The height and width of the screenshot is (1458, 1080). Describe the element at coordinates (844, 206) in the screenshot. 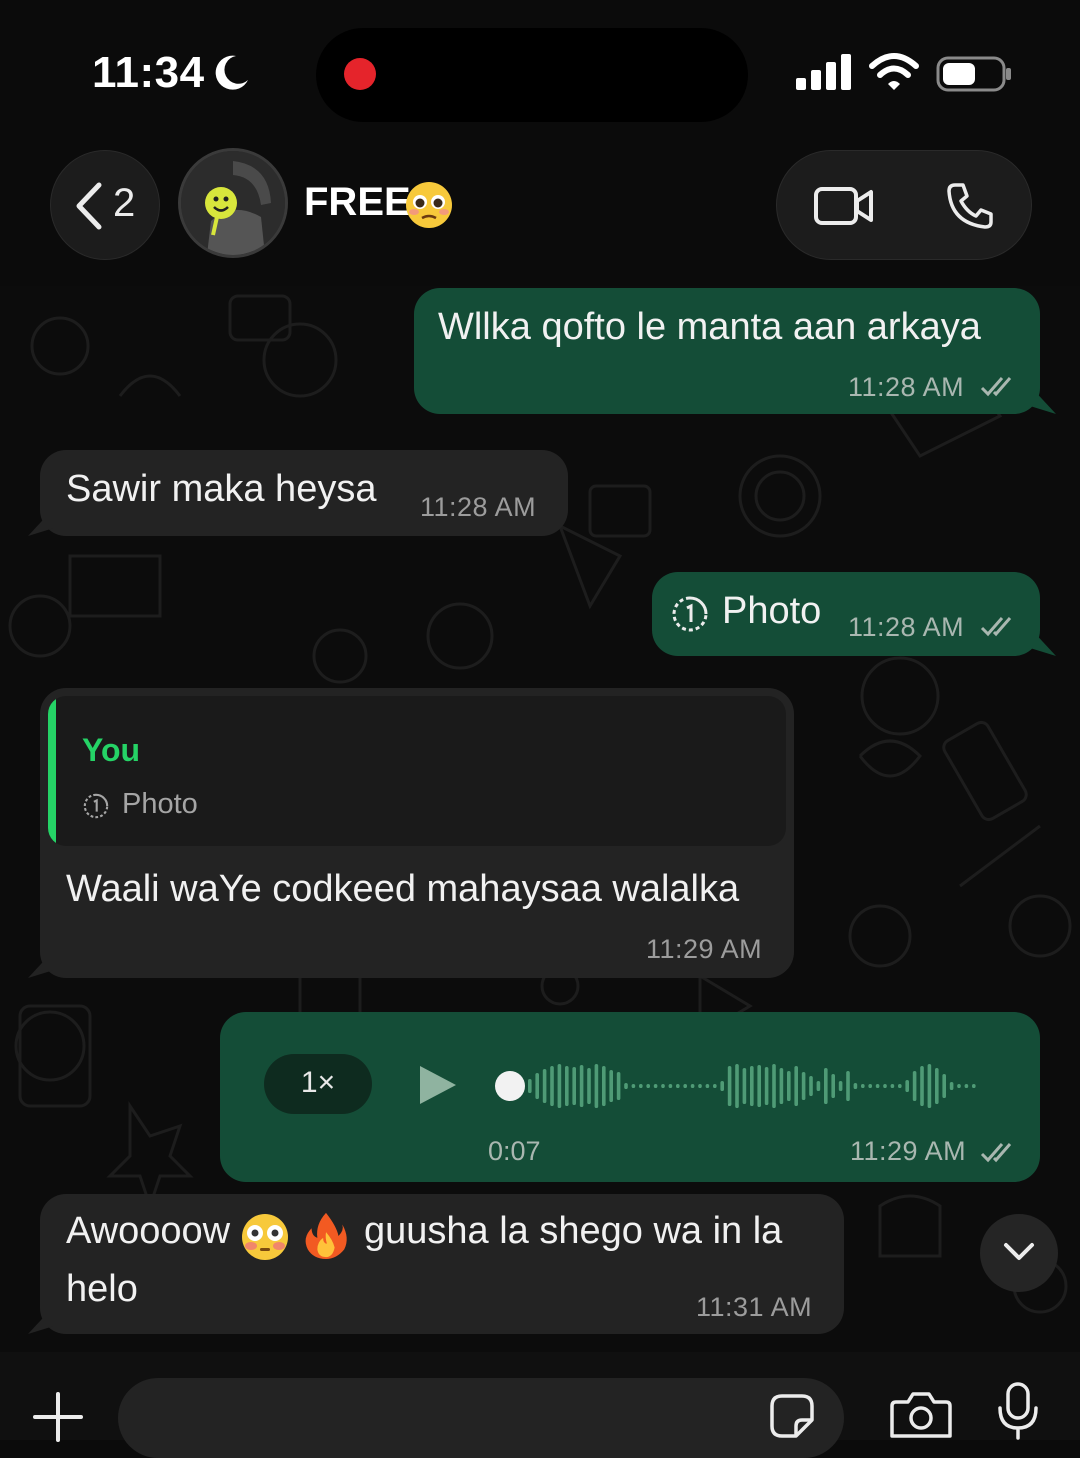

I see `video-call-icon` at that location.